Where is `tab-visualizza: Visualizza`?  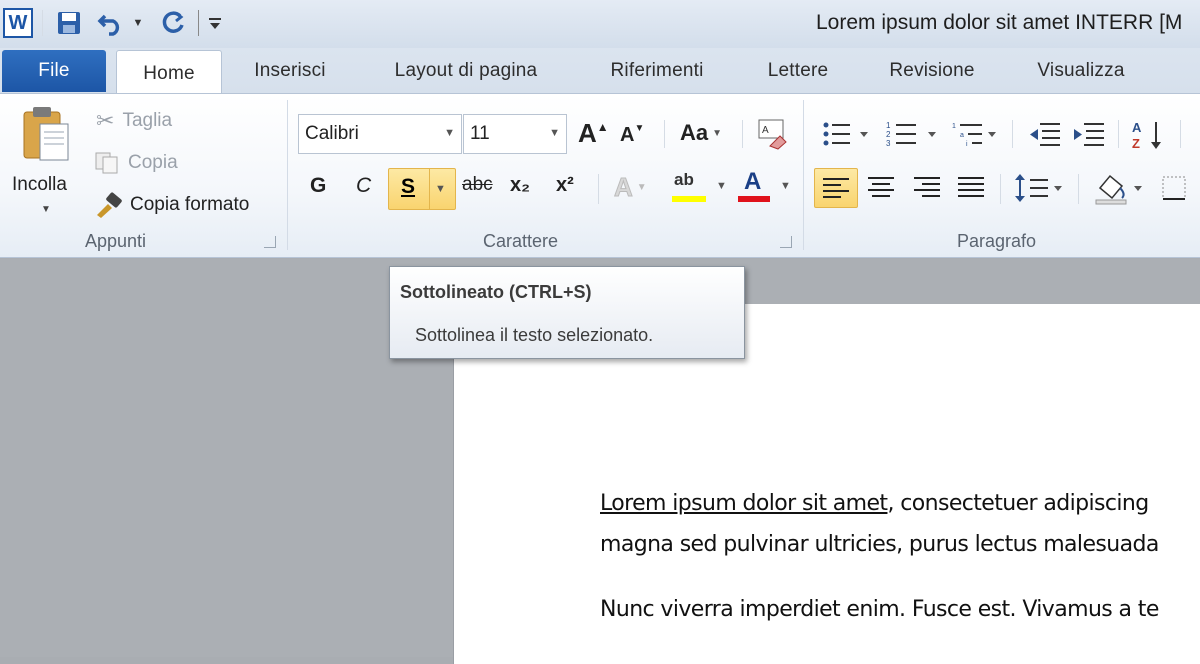 tab-visualizza: Visualizza is located at coordinates (1081, 71).